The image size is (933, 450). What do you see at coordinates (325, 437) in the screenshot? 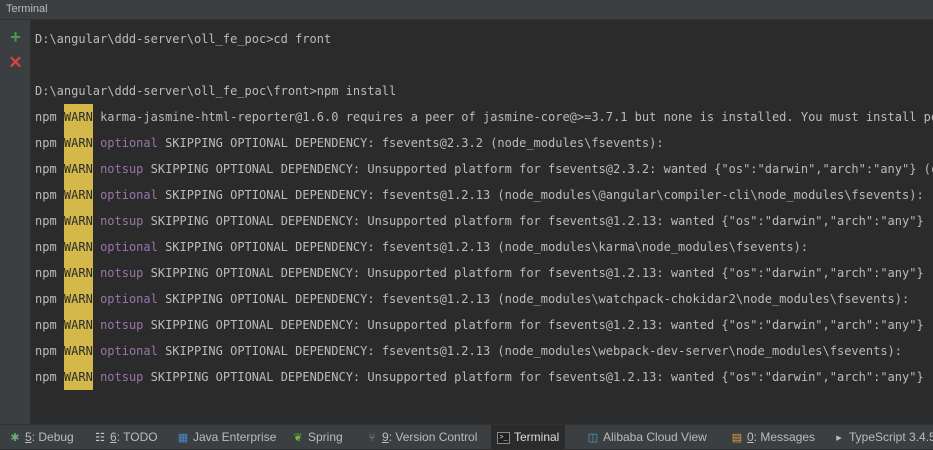
I see `tab-spring-label: Spring` at bounding box center [325, 437].